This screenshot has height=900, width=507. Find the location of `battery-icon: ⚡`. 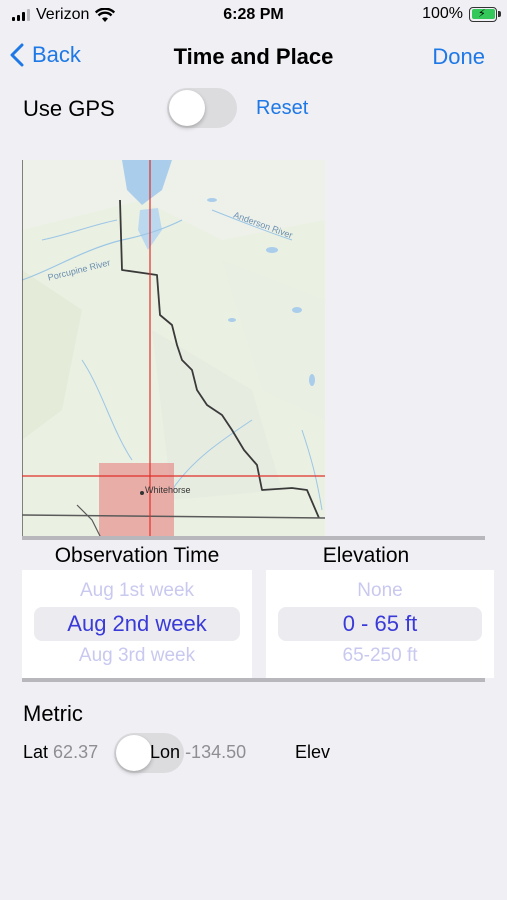

battery-icon: ⚡ is located at coordinates (485, 14).